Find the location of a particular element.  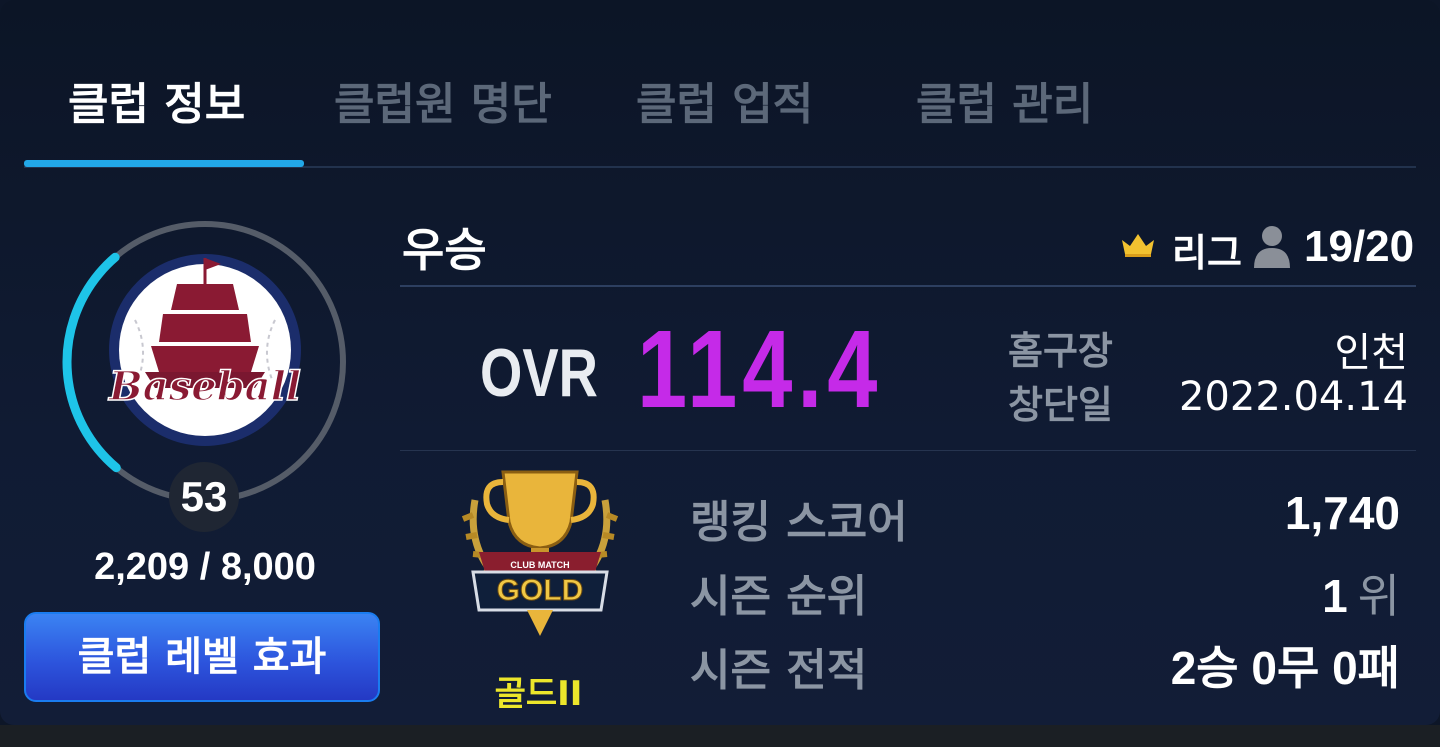

home-stadium-value: 인천 is located at coordinates (1371, 353).